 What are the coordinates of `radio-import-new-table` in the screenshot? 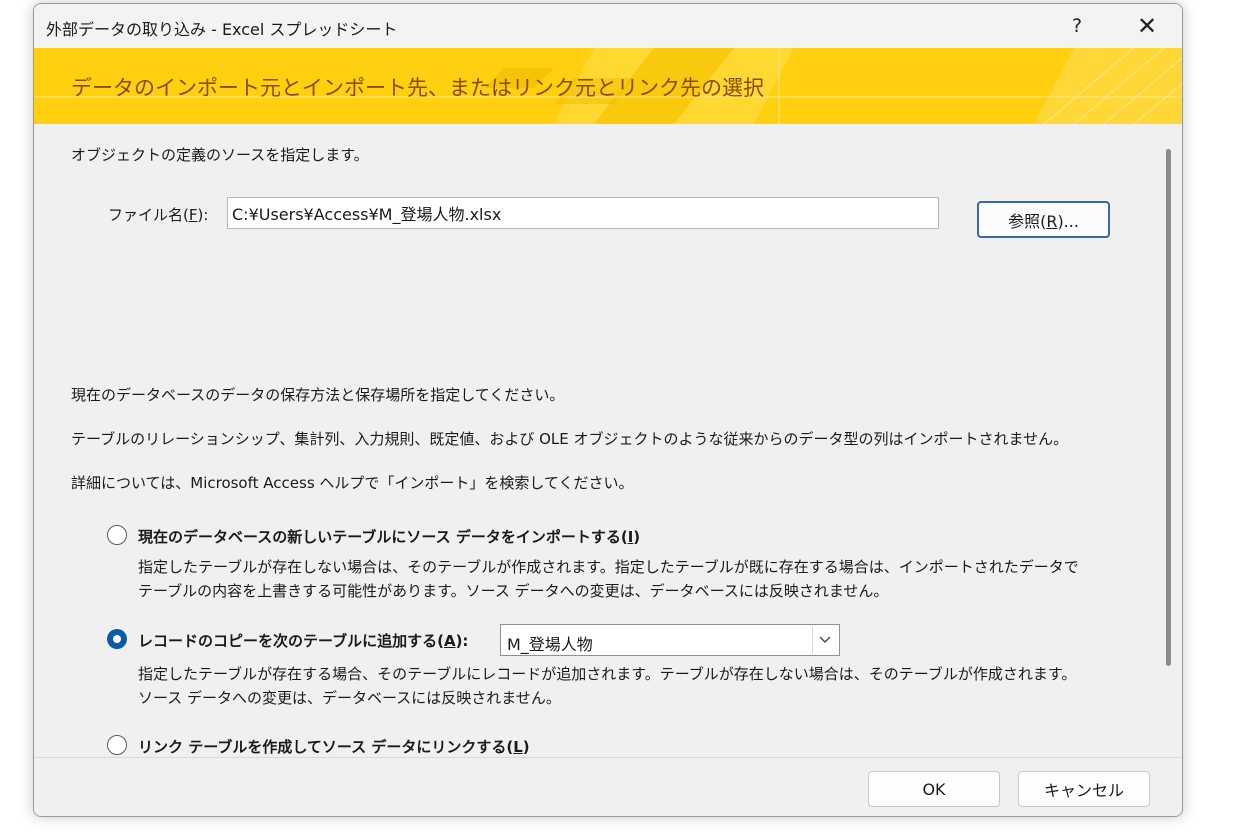 It's located at (117, 535).